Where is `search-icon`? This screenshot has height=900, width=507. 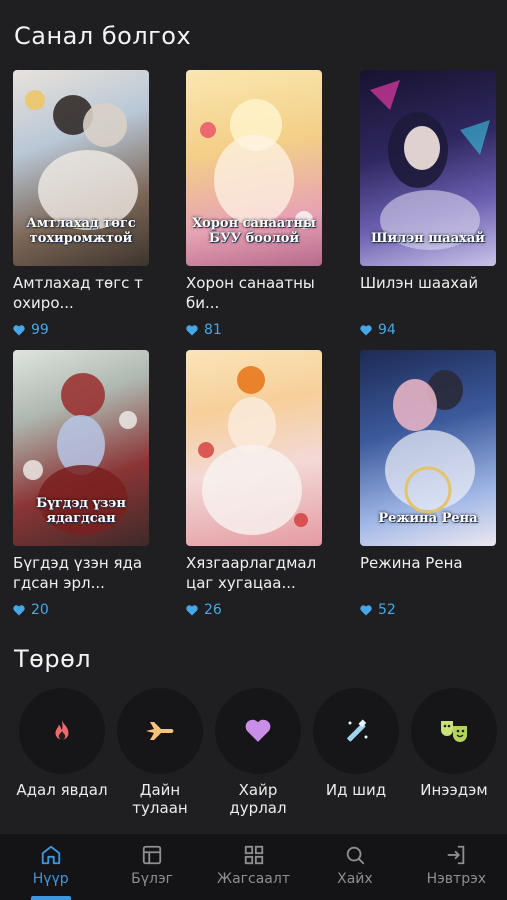 search-icon is located at coordinates (355, 855).